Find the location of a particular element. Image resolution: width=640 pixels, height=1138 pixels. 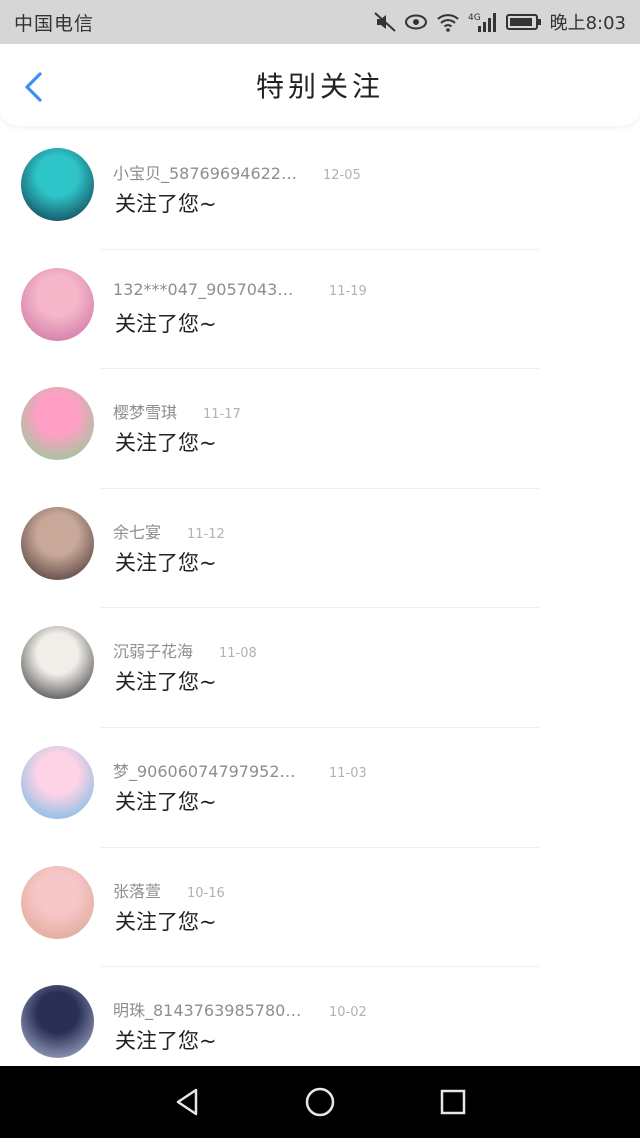

list-item: 小宝贝_58769694622… 12-05 关注了您~ is located at coordinates (320, 190).